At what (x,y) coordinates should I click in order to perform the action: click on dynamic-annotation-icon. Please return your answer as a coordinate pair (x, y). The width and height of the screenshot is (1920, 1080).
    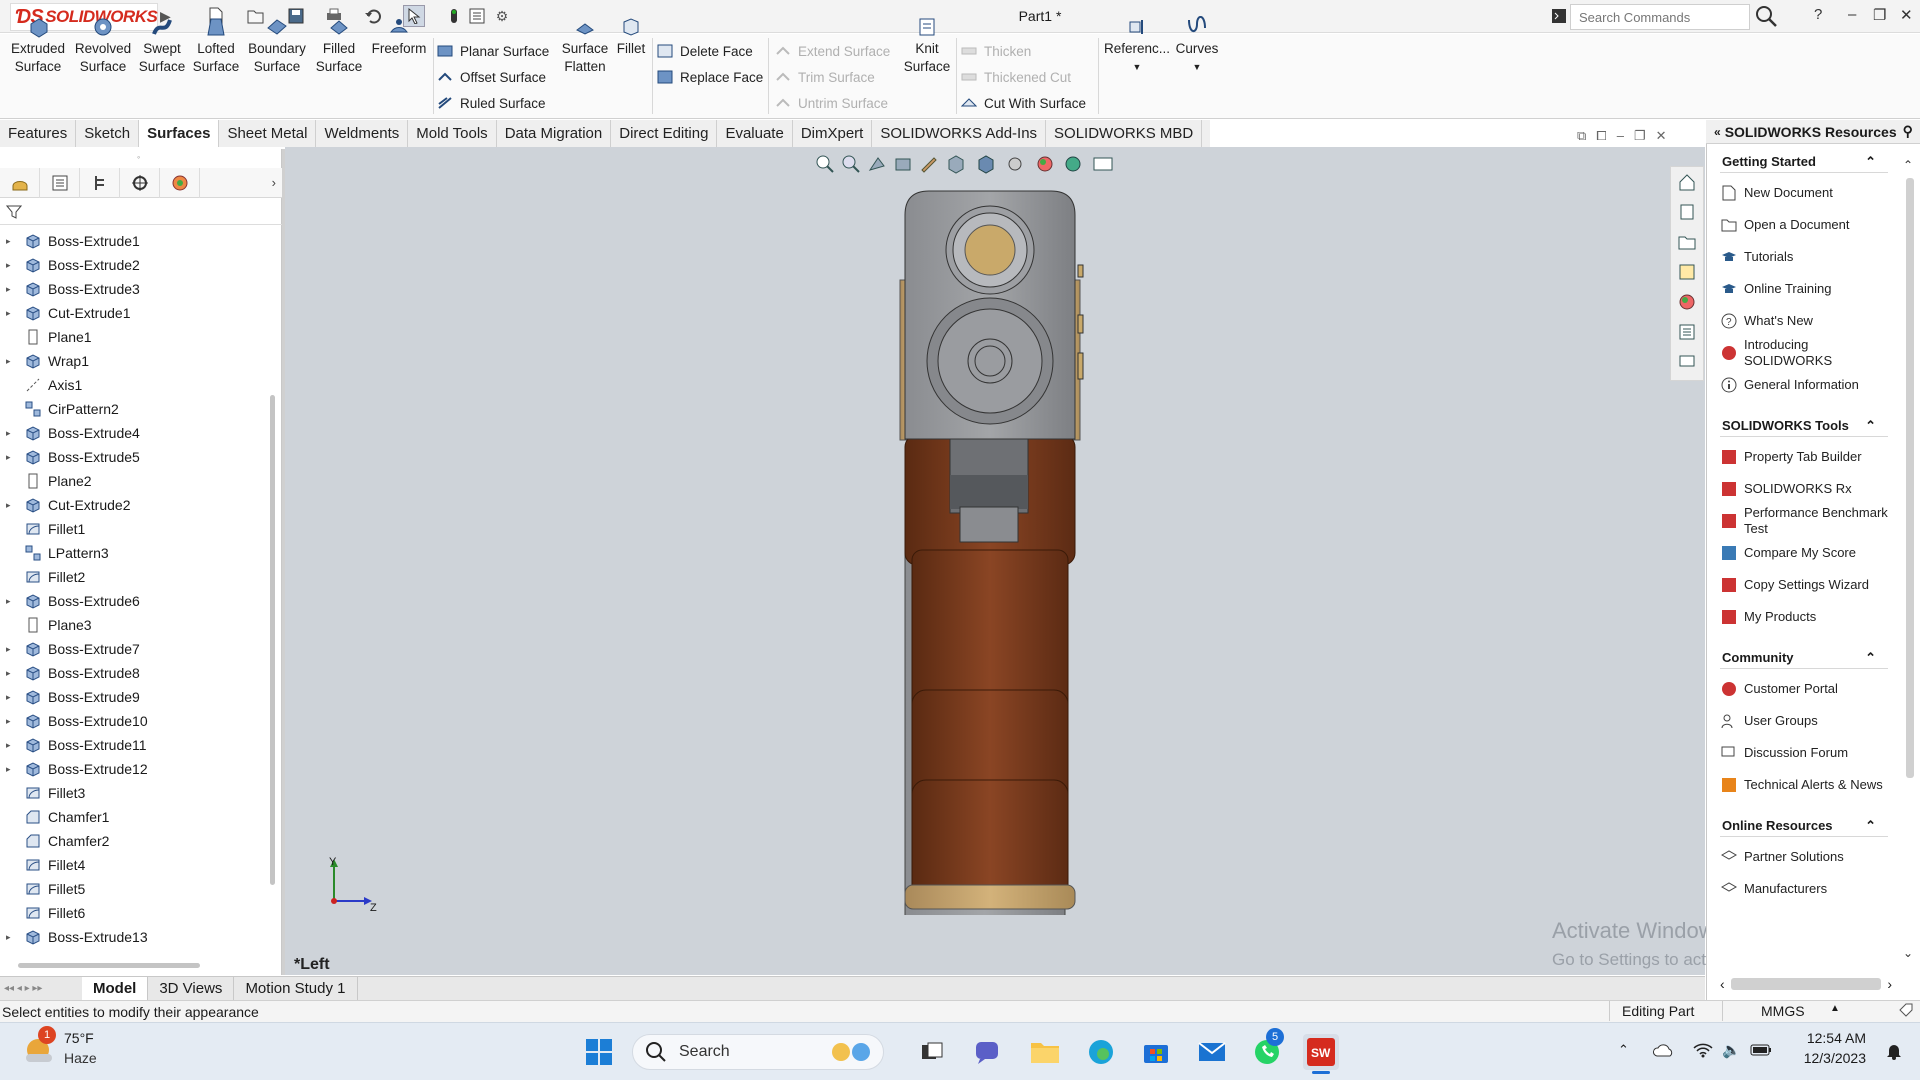
    Looking at the image, I should click on (929, 164).